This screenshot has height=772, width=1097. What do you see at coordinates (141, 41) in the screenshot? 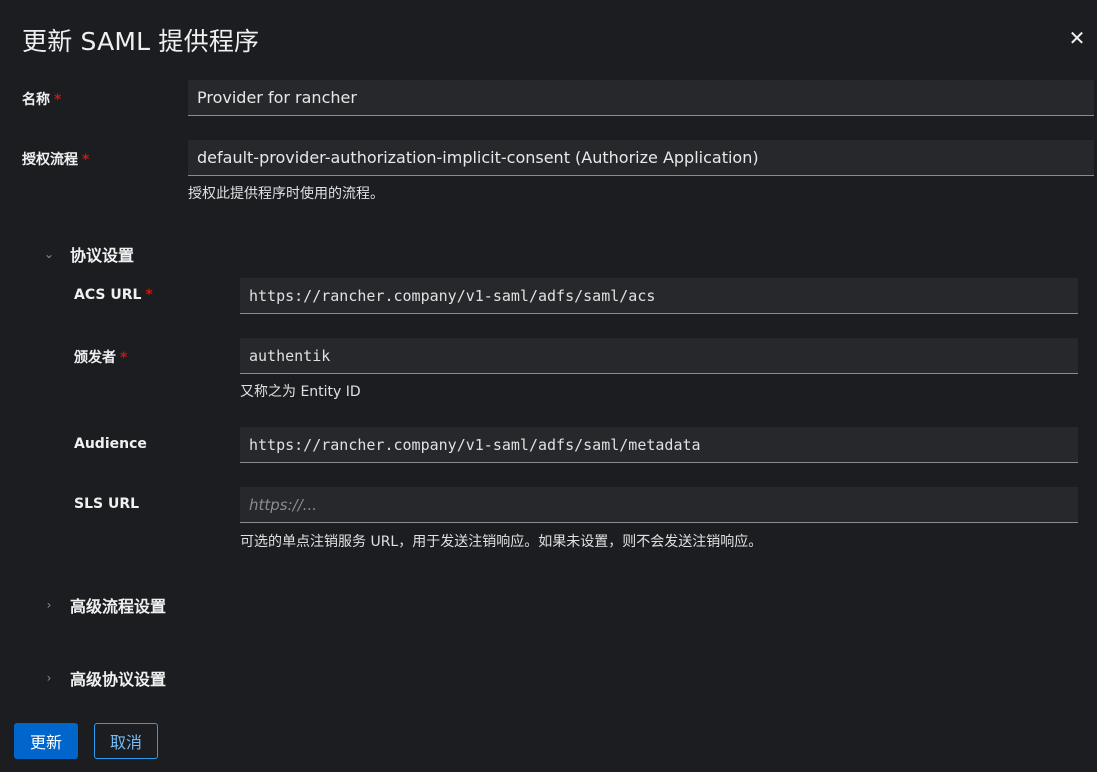
I see `dialog-title: 更新 SAML 提供程序` at bounding box center [141, 41].